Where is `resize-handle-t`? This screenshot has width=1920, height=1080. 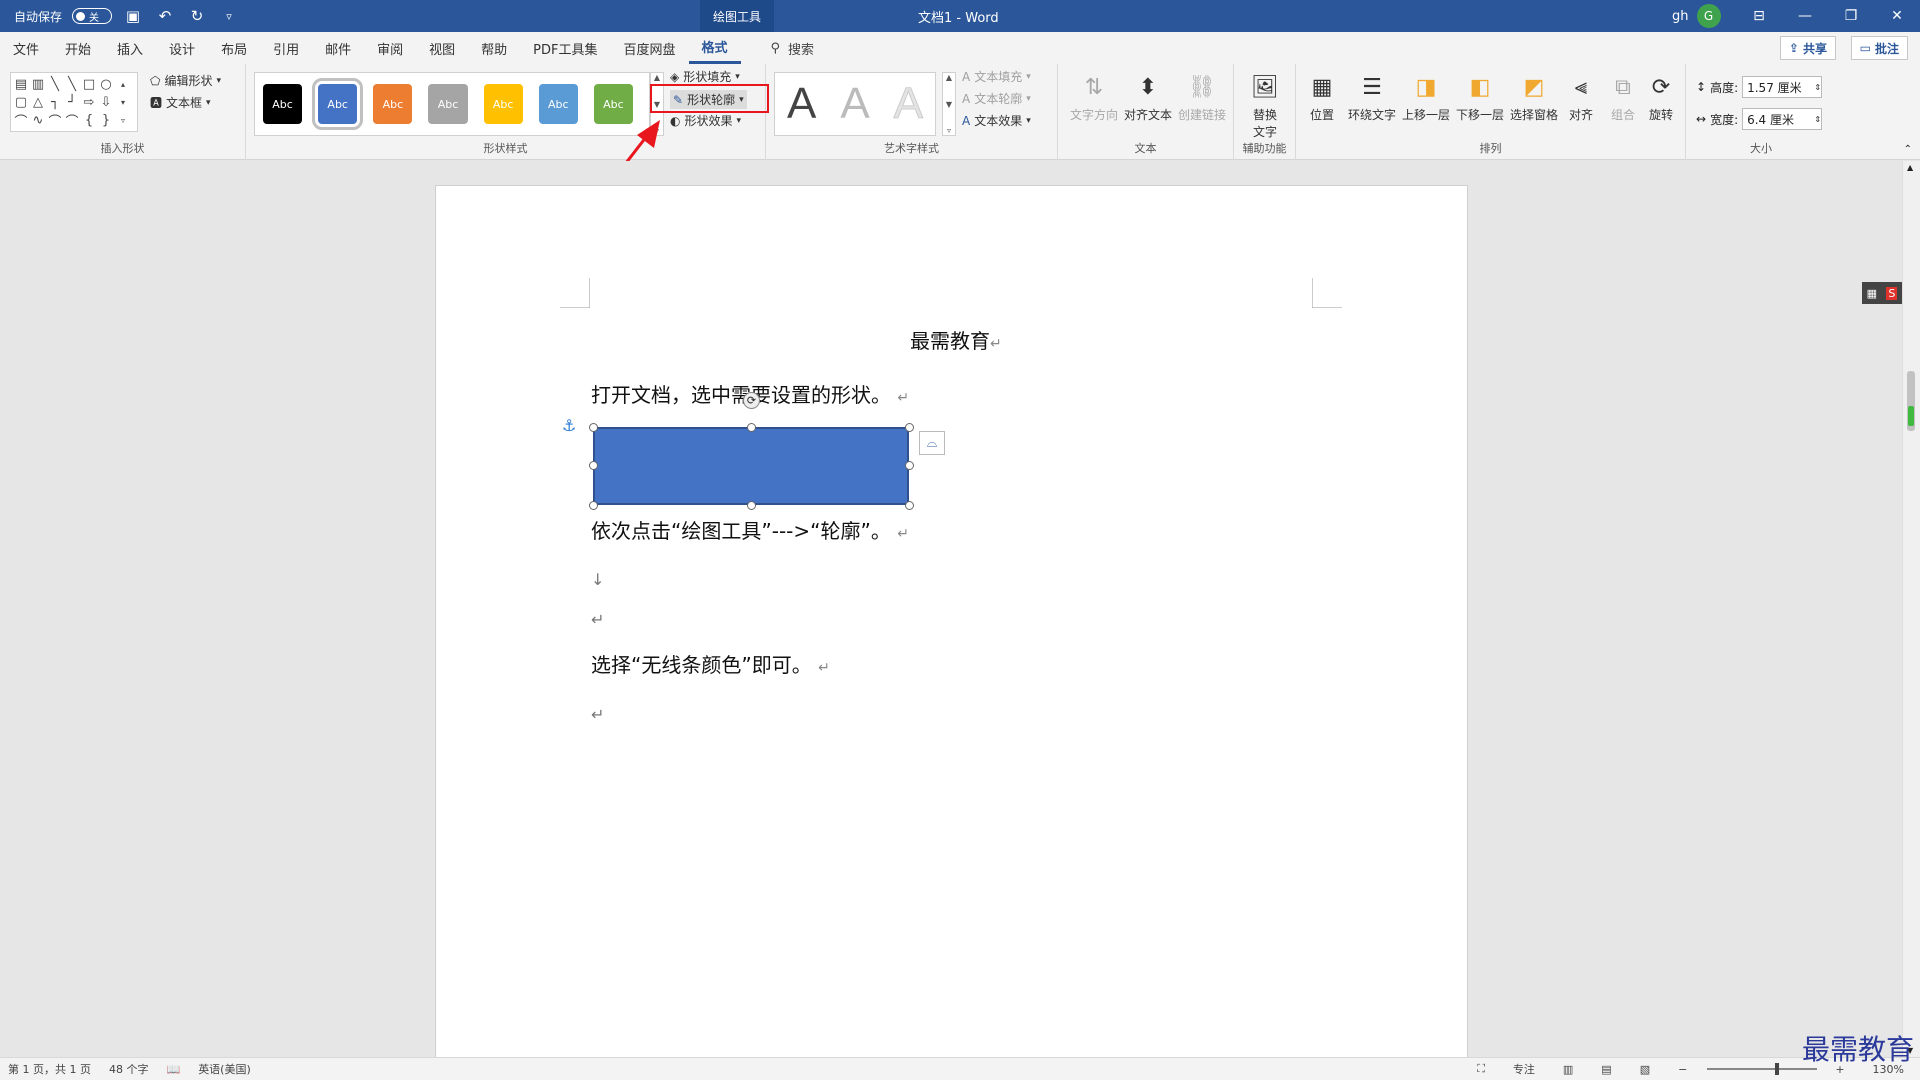 resize-handle-t is located at coordinates (751, 427).